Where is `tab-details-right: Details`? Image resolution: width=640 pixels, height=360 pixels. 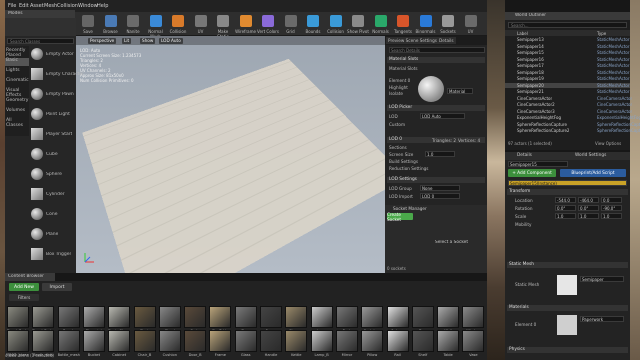 tab-details-right: Details is located at coordinates (524, 155).